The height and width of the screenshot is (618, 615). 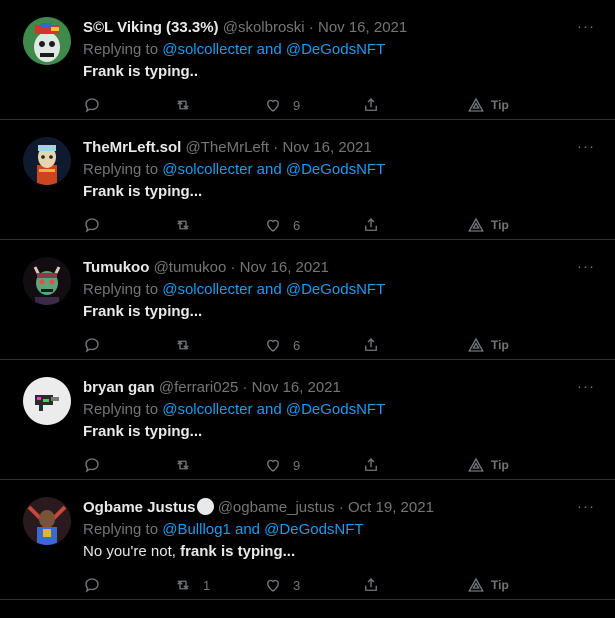 I want to click on like-count: 6, so click(x=297, y=345).